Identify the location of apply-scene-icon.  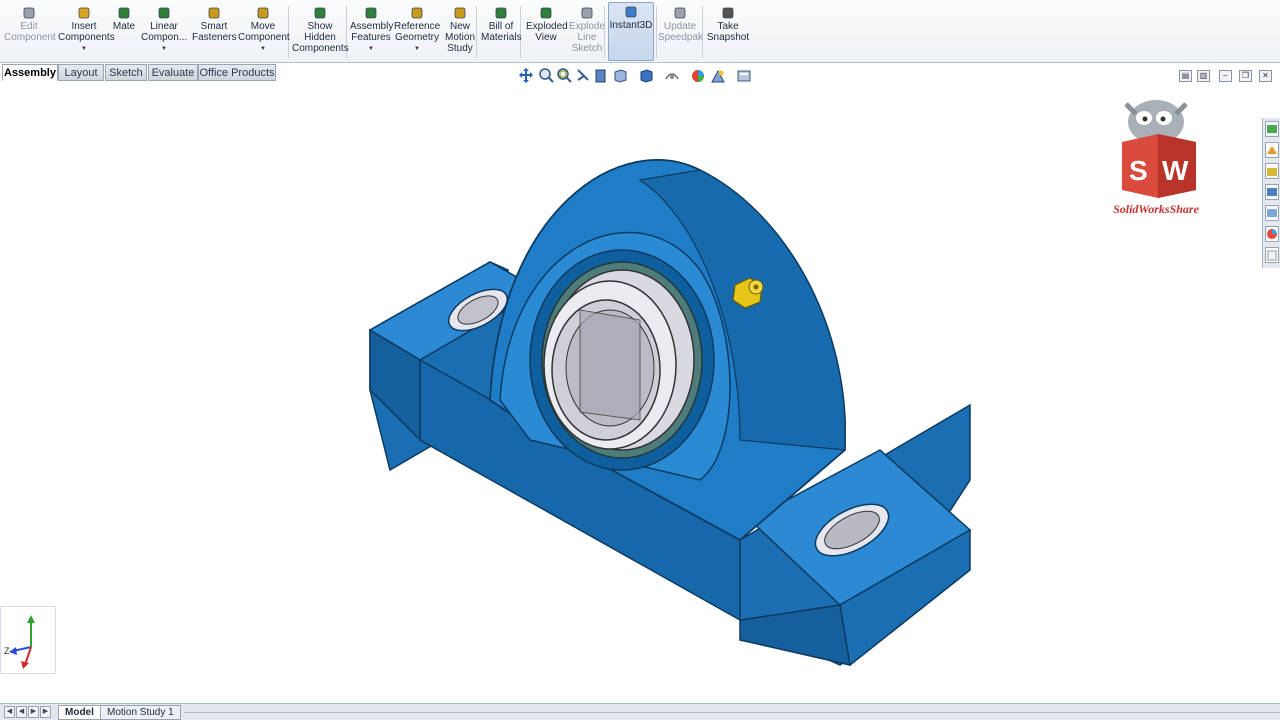
(718, 76).